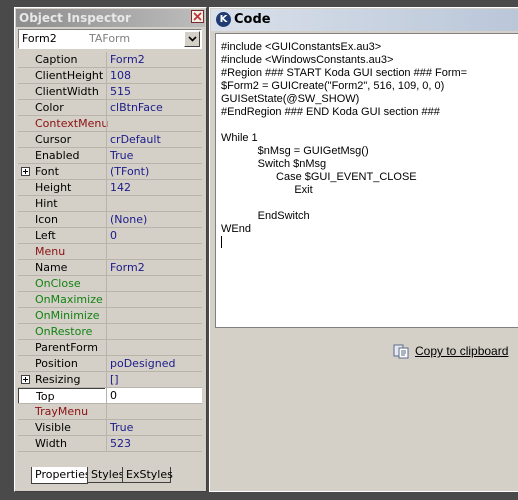  I want to click on component-type: TAForm, so click(110, 38).